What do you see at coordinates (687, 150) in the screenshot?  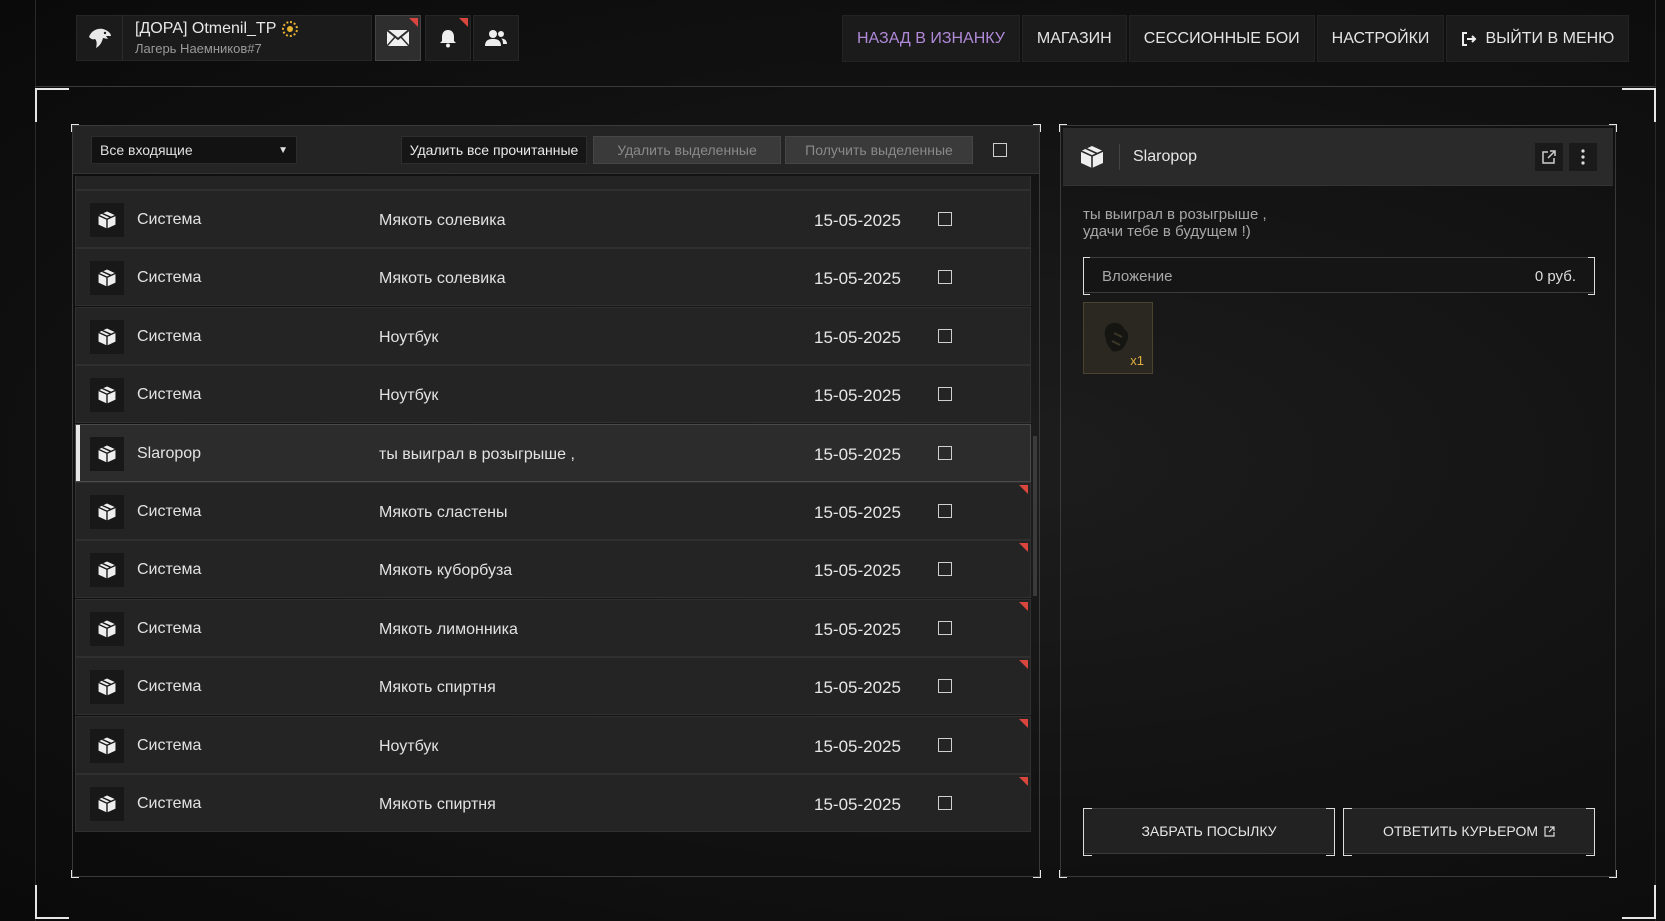 I see `delete-selected-button: Удалить выделенные` at bounding box center [687, 150].